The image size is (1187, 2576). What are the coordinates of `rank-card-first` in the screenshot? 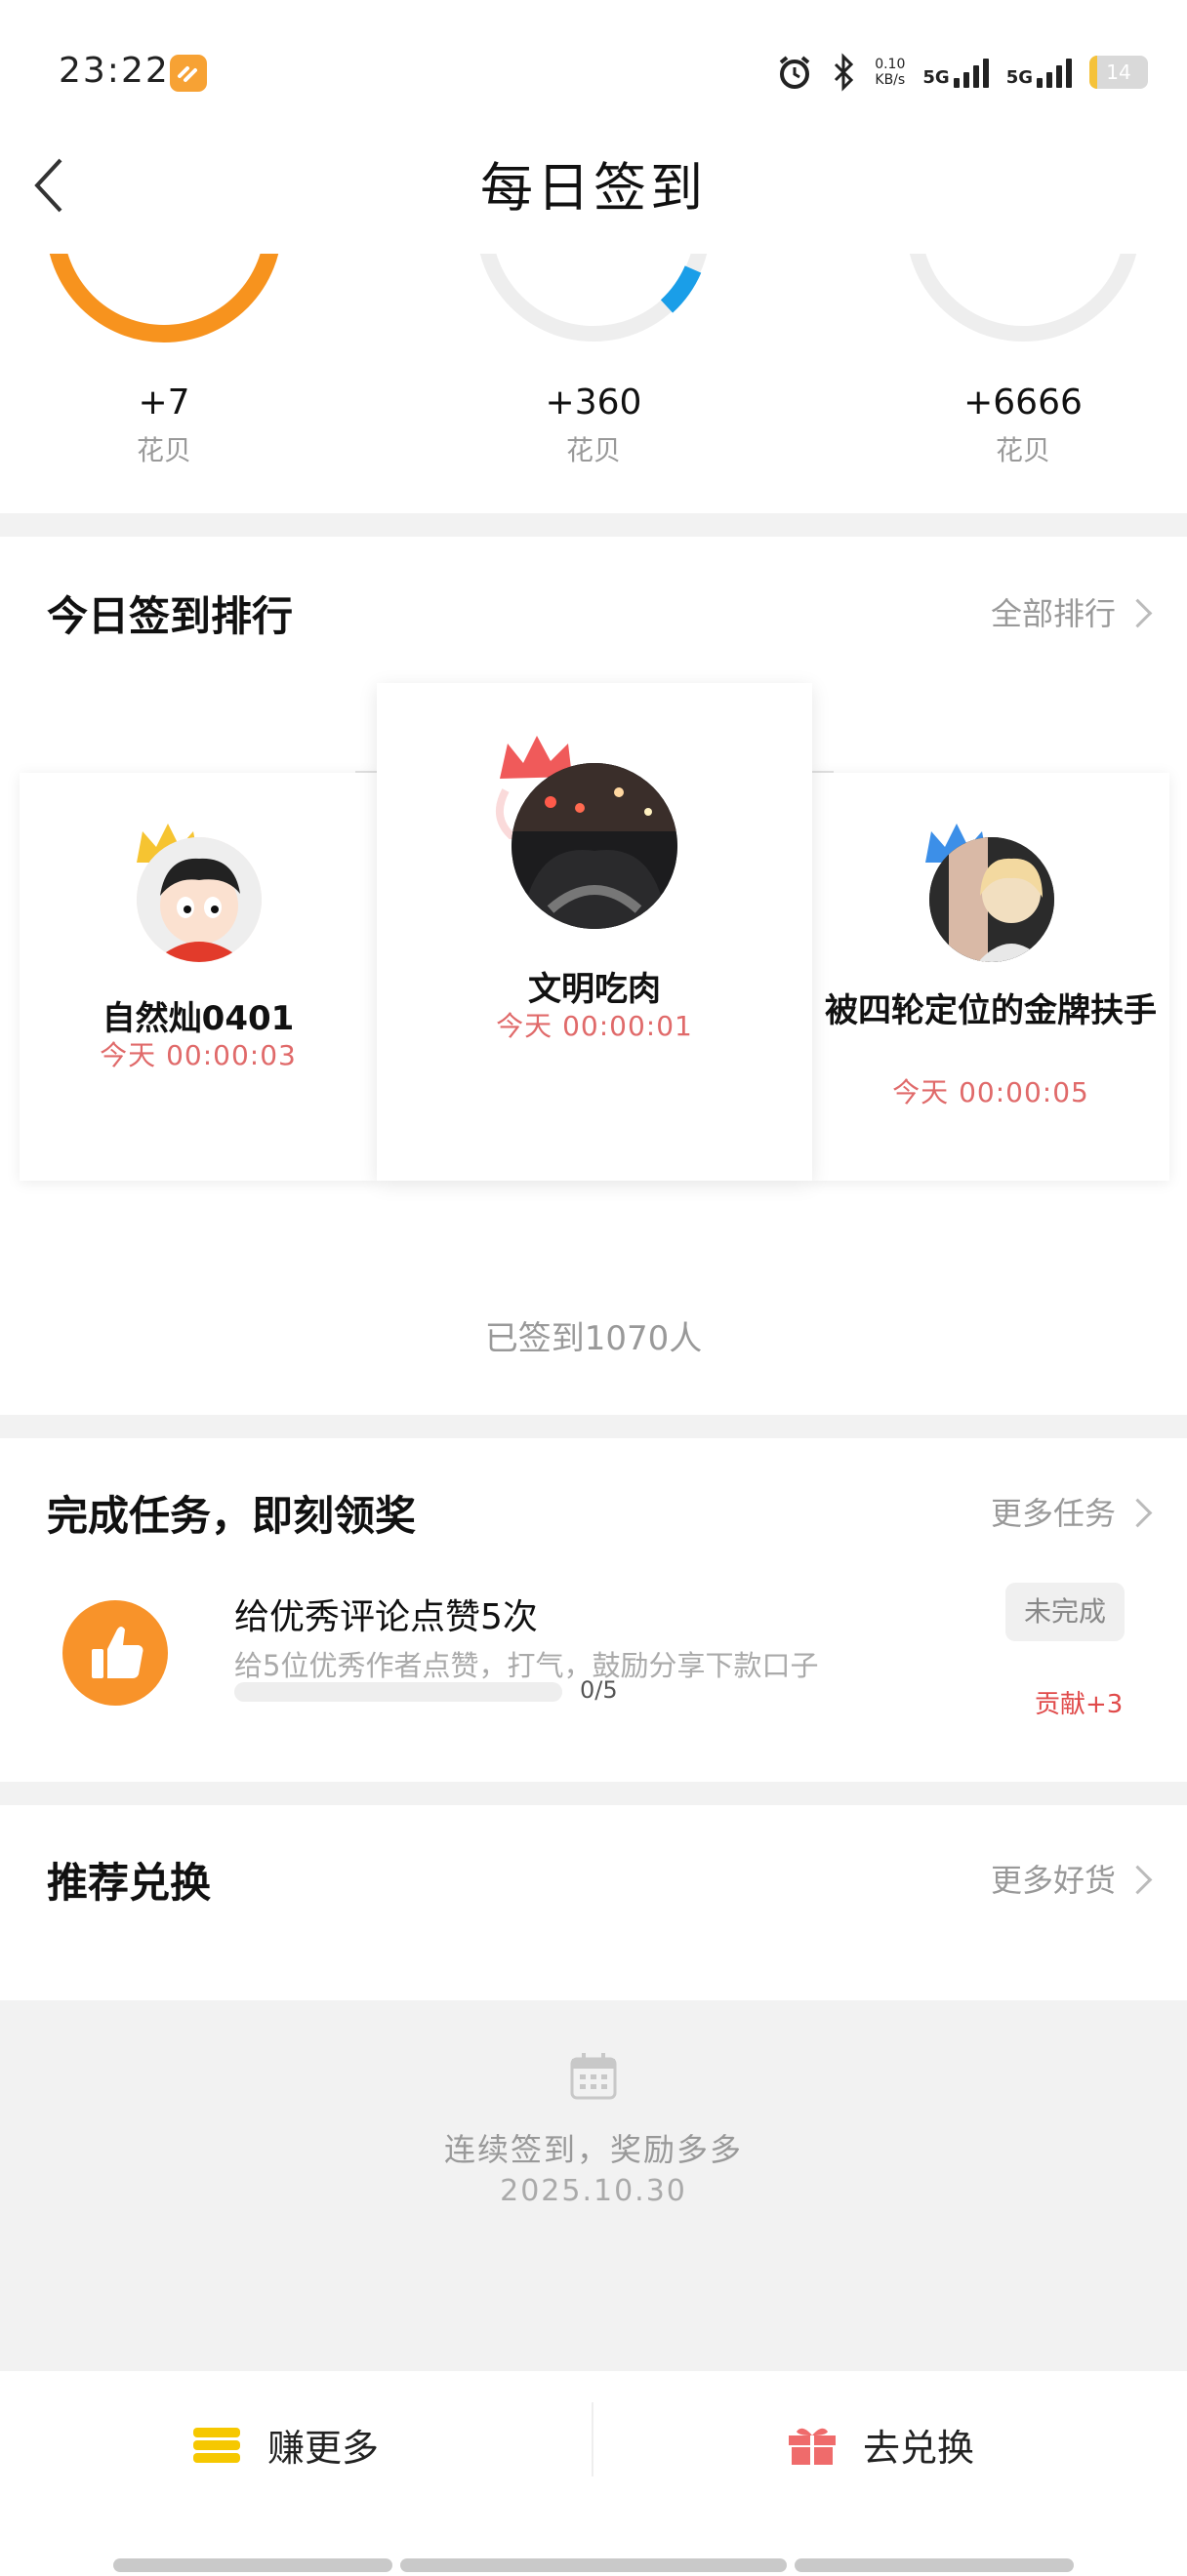 It's located at (594, 932).